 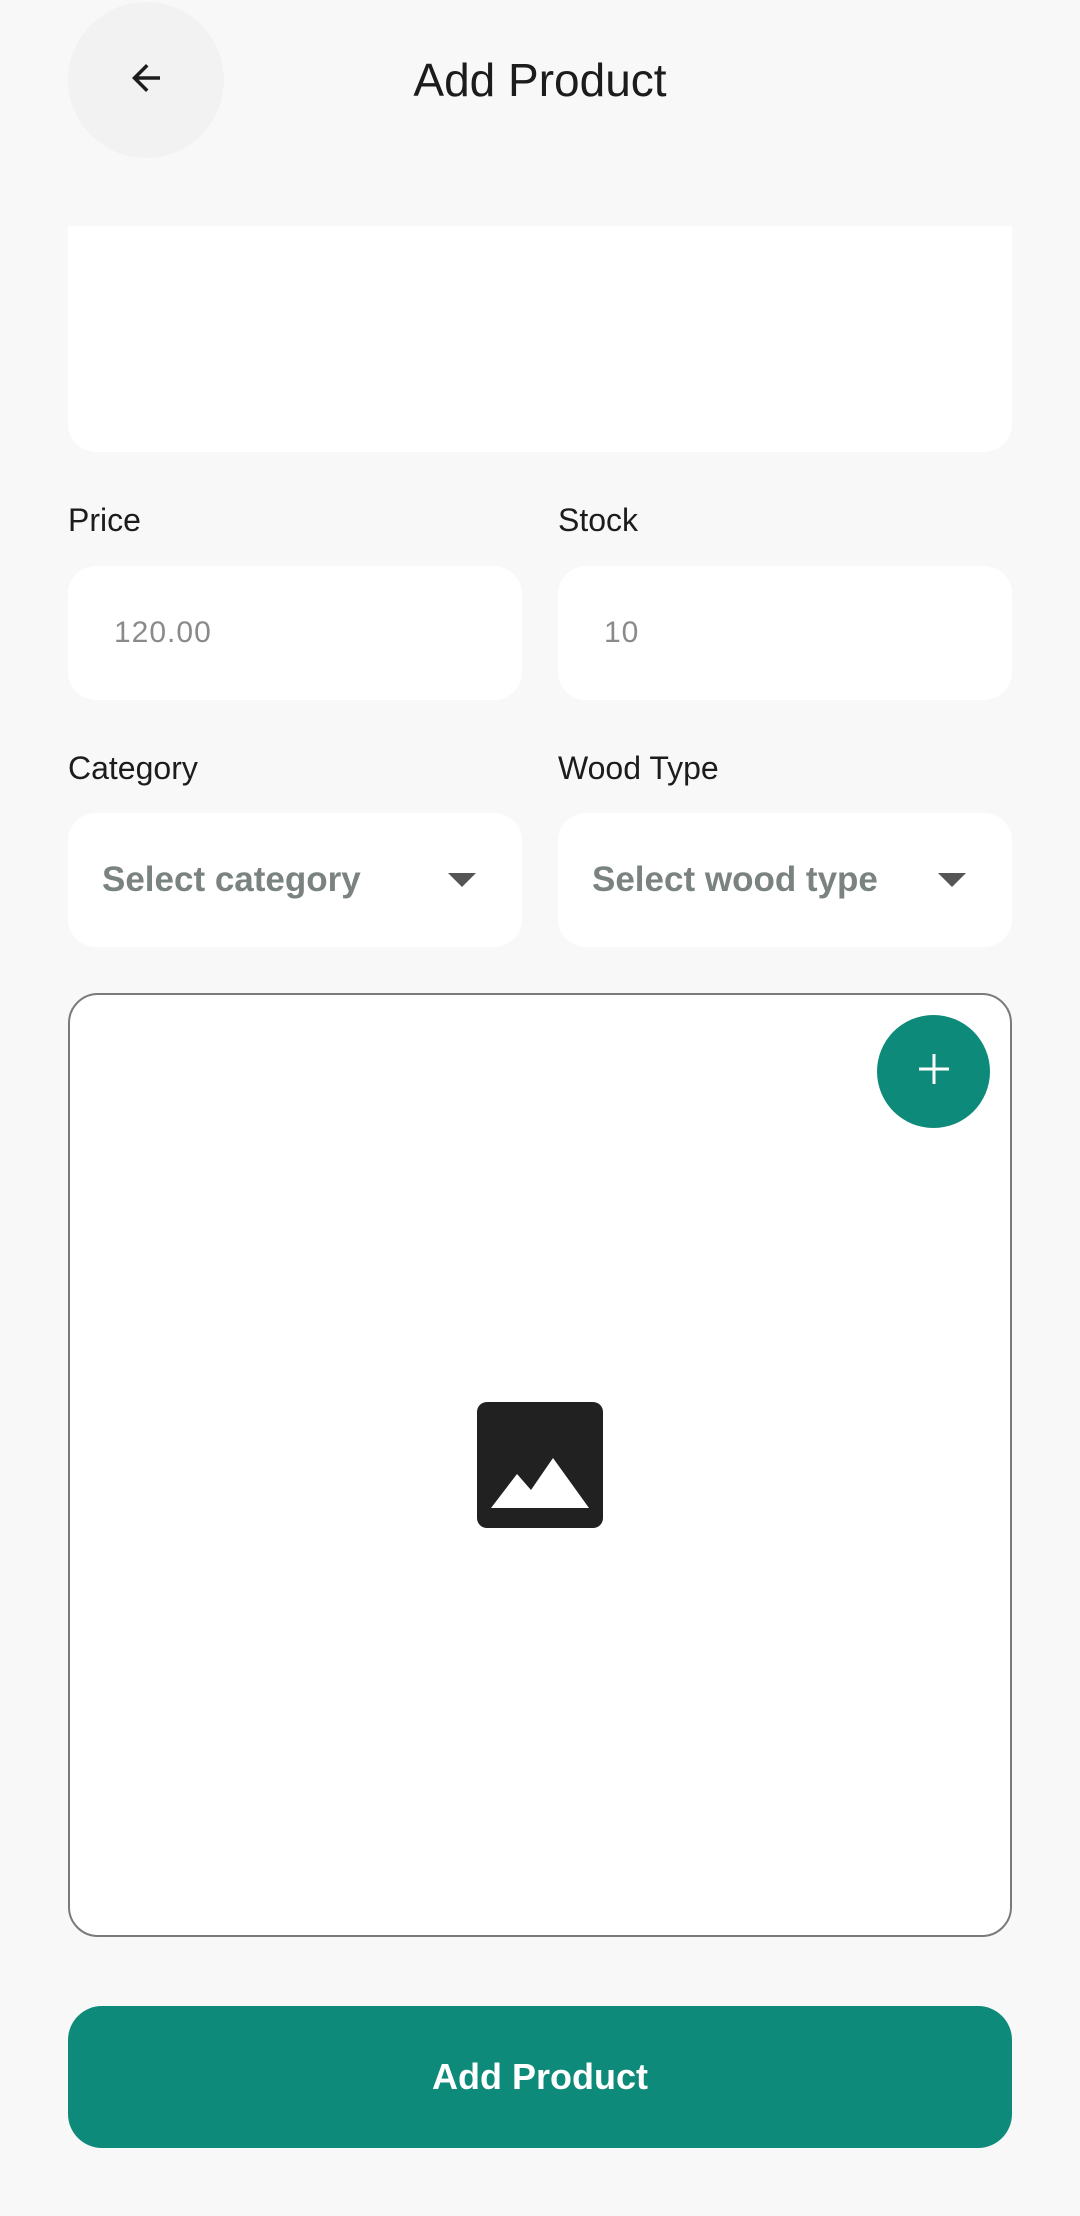 What do you see at coordinates (231, 879) in the screenshot?
I see `category-selected-value: Select category` at bounding box center [231, 879].